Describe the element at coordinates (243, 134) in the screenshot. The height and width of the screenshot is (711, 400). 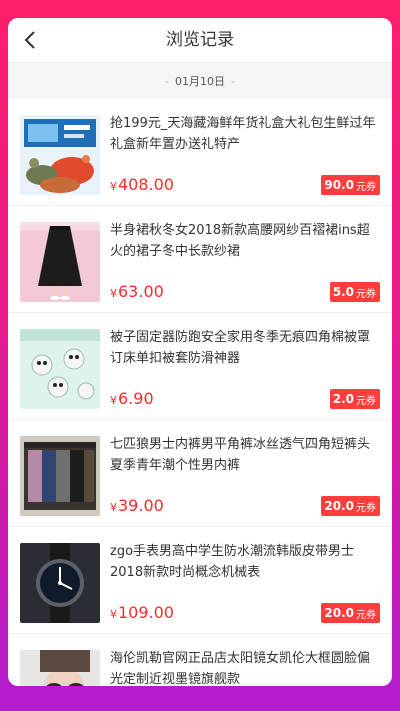
I see `product-name: 抢199元_天海藏海鲜年货礼盒大礼包生鲜过年礼盒新年置办送礼特产` at that location.